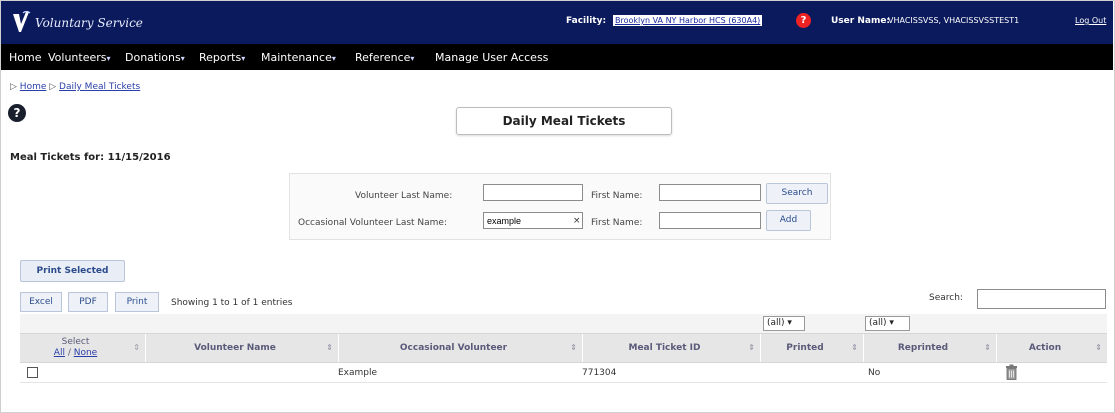  I want to click on nav-volunteers: Volunteers▾, so click(79, 57).